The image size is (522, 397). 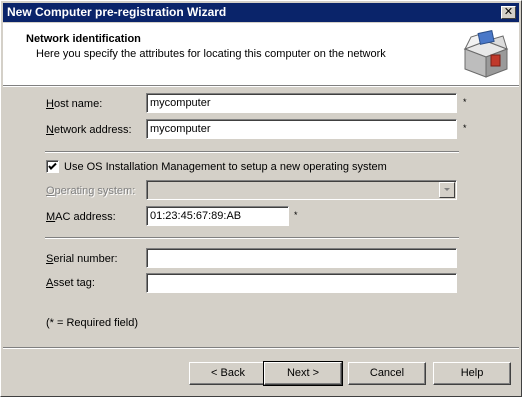 I want to click on cancel-button: Cancel, so click(x=387, y=373).